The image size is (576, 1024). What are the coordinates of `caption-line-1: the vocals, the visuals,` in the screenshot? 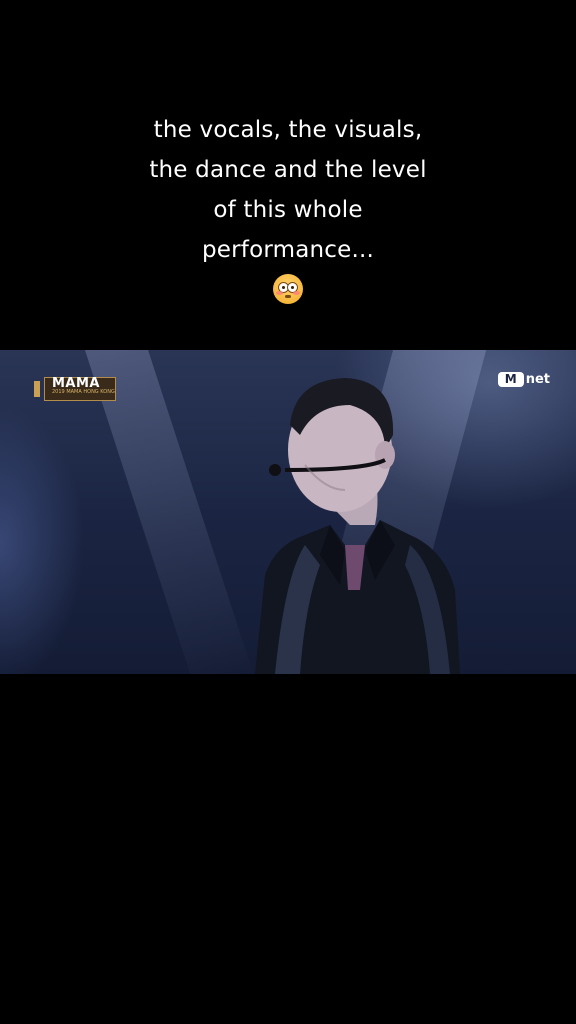 It's located at (288, 130).